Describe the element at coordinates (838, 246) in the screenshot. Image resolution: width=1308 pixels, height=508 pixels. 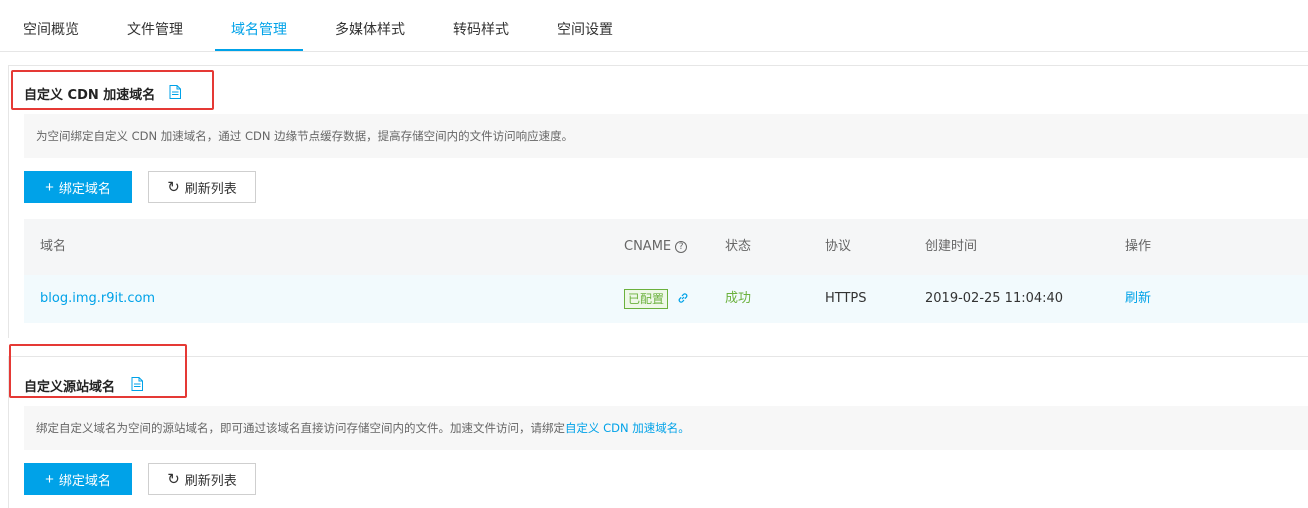
I see `col-protocol: 协议` at that location.